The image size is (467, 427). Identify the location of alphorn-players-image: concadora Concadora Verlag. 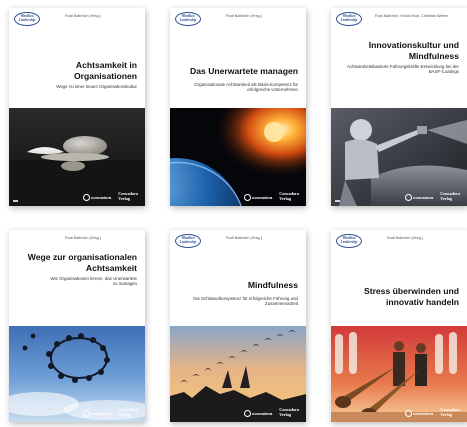
(399, 374).